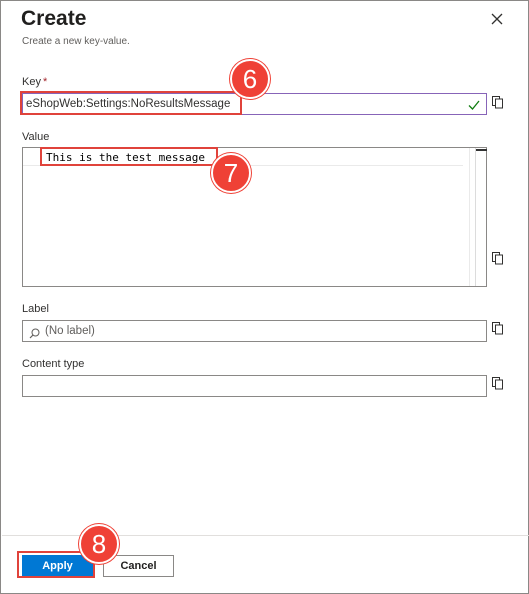 This screenshot has height=594, width=529. I want to click on step-badge-8: 8, so click(99, 544).